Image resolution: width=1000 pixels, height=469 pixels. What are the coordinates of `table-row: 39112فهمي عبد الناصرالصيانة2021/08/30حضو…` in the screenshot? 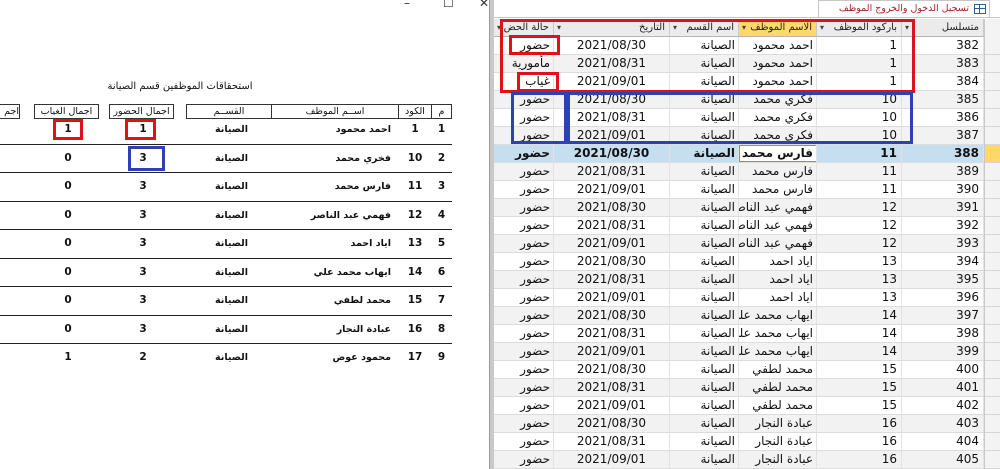 It's located at (739, 208).